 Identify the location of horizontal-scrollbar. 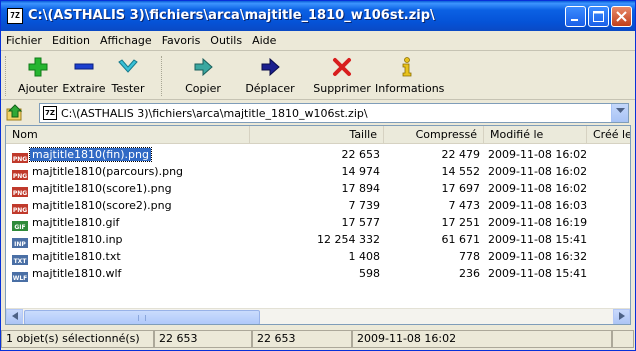
(318, 316).